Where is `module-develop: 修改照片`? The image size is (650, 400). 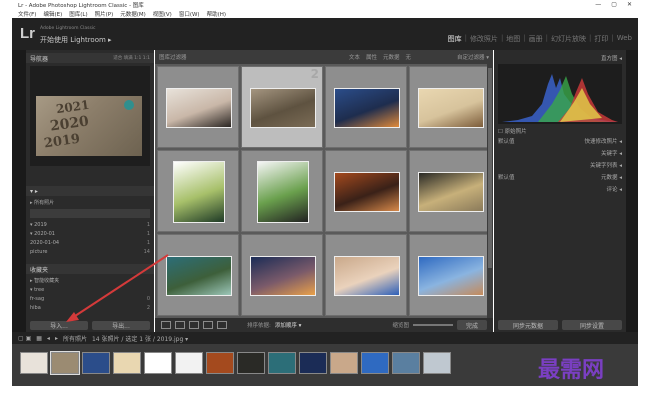
module-develop: 修改照片 is located at coordinates (484, 39).